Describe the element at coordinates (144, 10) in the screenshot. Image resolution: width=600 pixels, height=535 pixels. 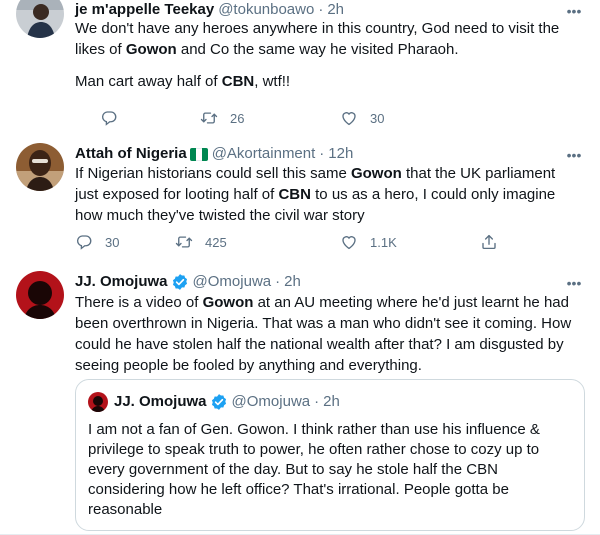
I see `author-name: je m'appelle Teekay` at that location.